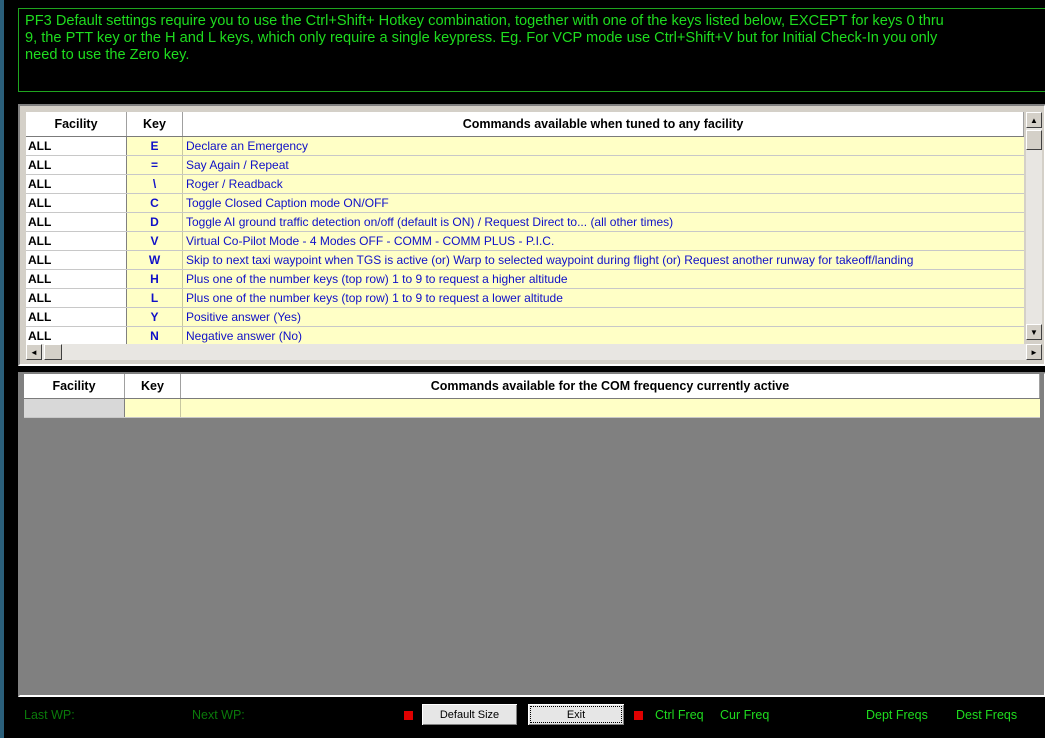 The image size is (1045, 738). Describe the element at coordinates (155, 165) in the screenshot. I see `key-cell: =` at that location.